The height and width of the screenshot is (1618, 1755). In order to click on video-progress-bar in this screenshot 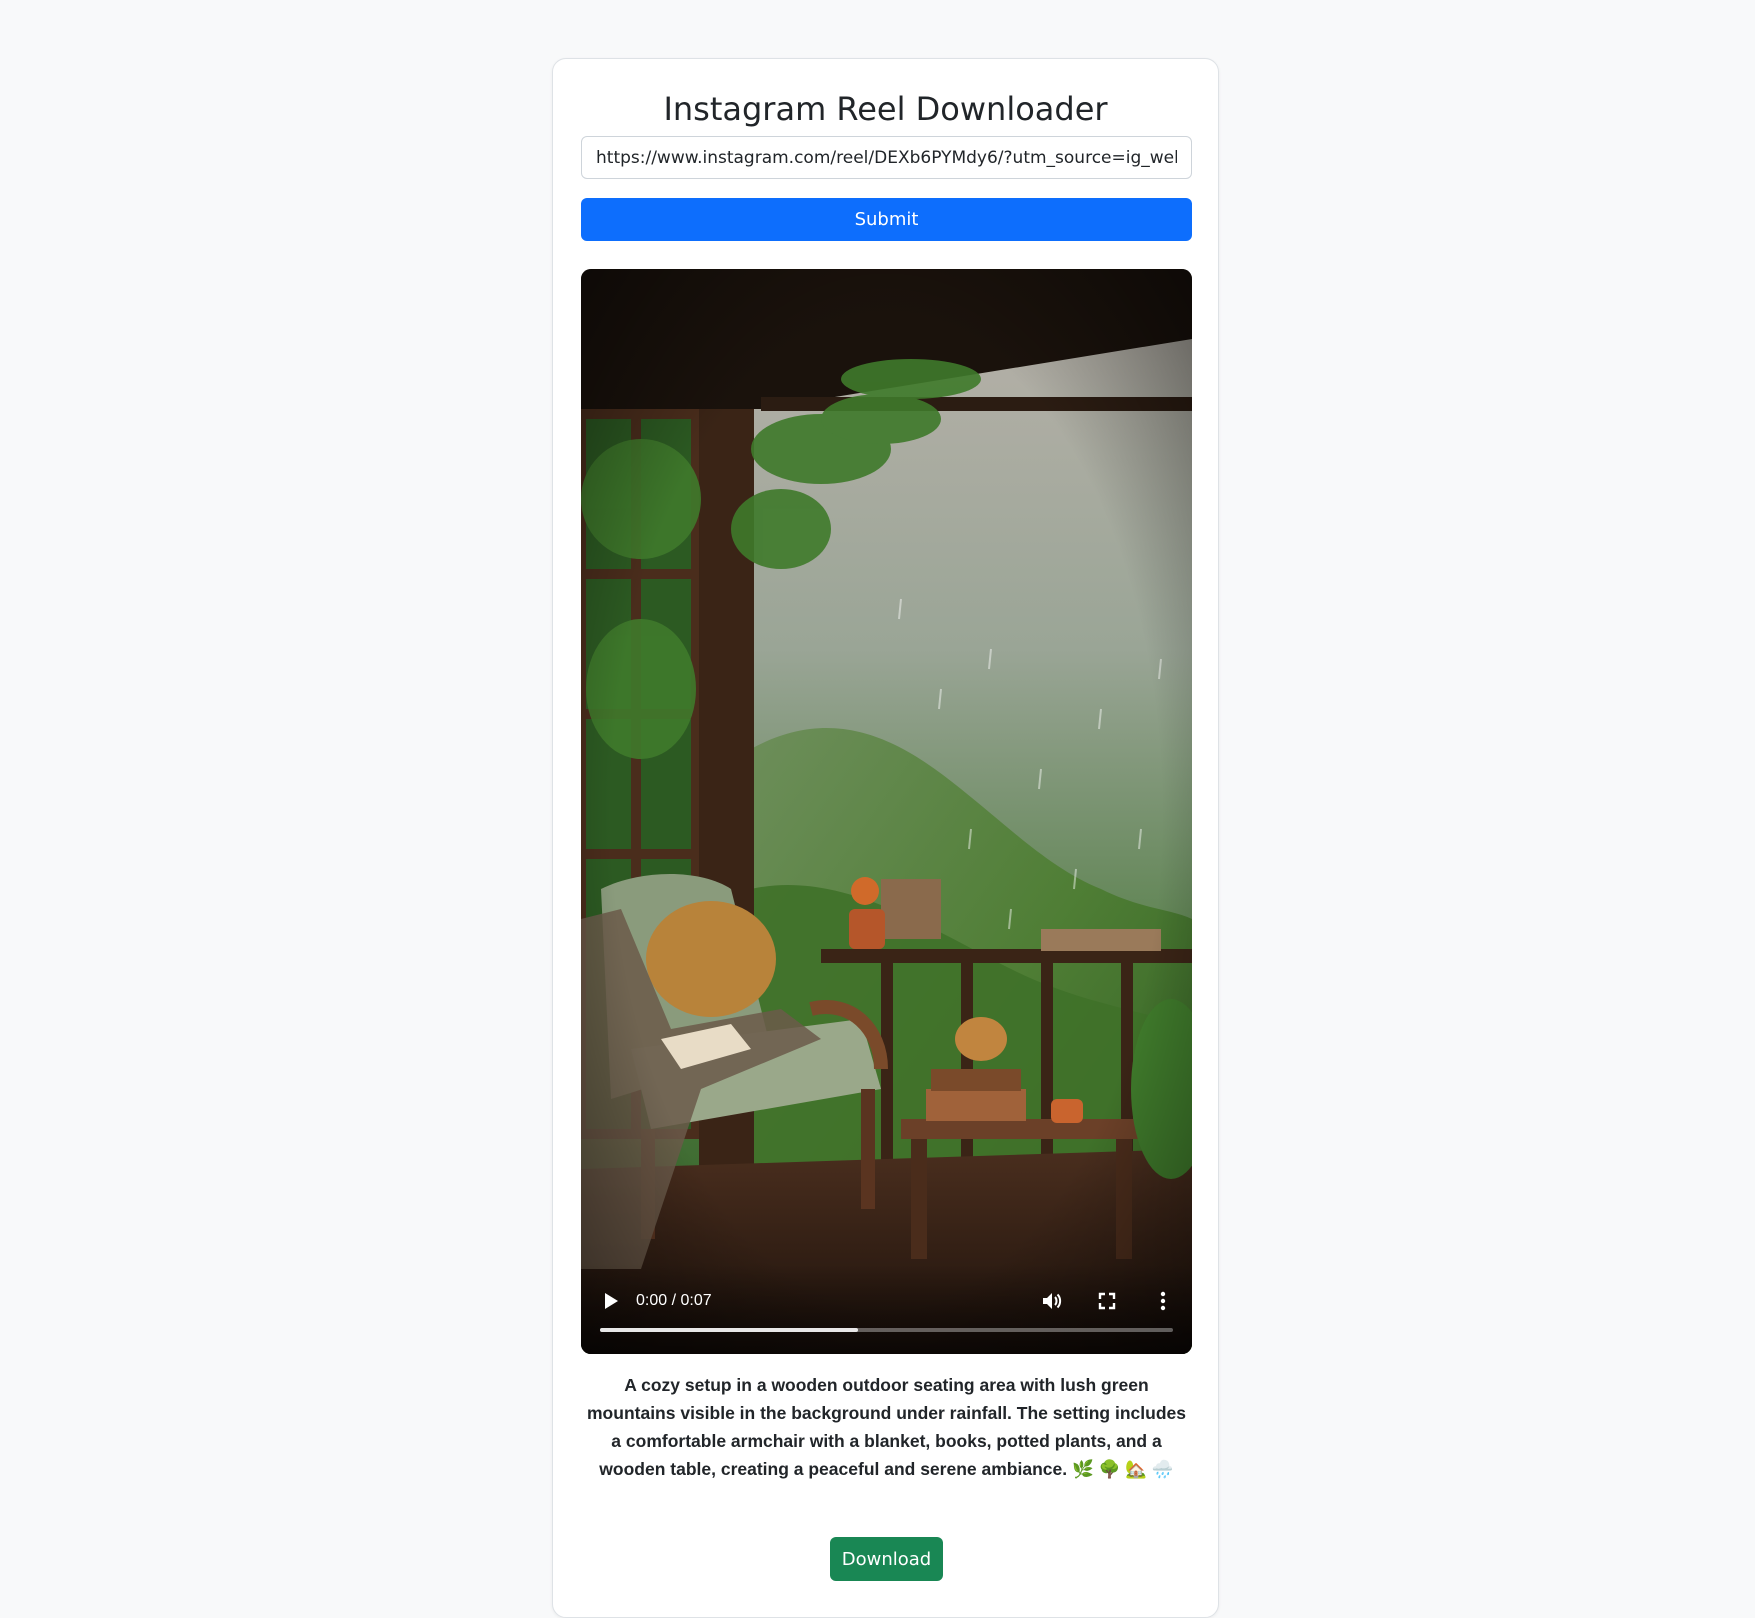, I will do `click(886, 1330)`.